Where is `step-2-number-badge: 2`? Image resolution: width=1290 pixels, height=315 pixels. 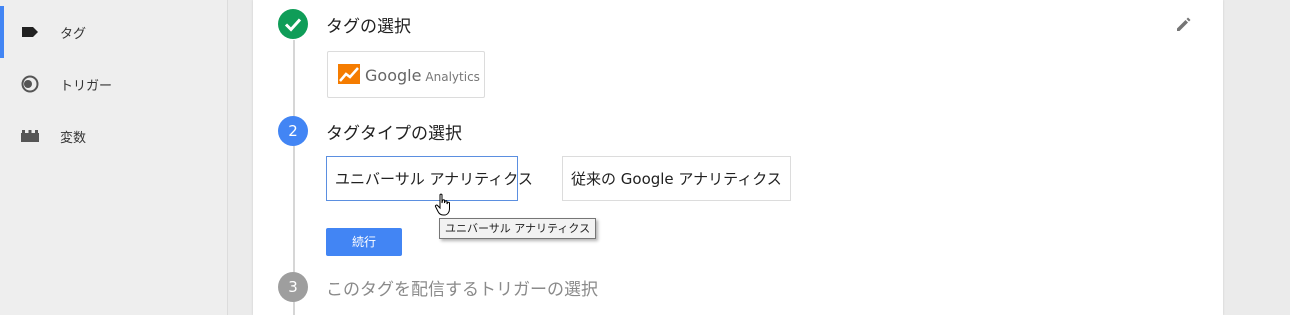
step-2-number-badge: 2 is located at coordinates (293, 131).